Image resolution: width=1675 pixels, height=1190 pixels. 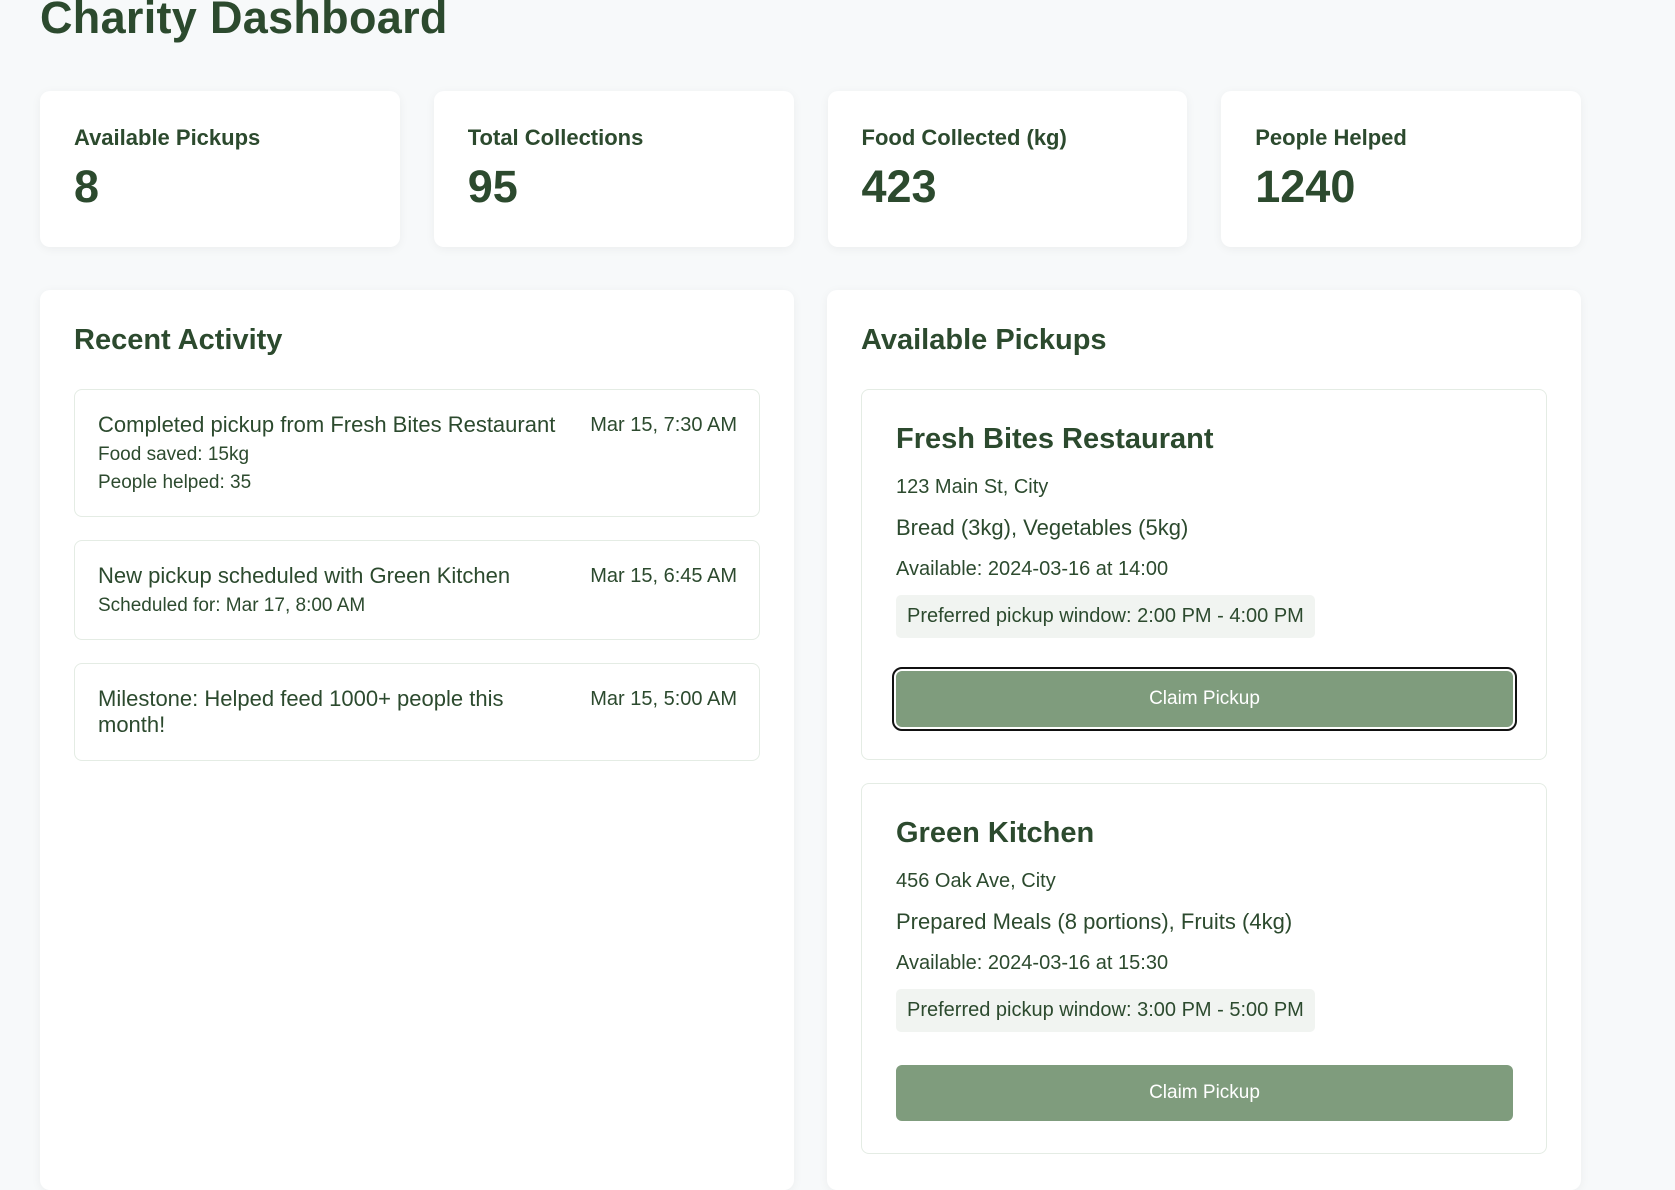 What do you see at coordinates (244, 21) in the screenshot?
I see `page-title: Charity Dashboard` at bounding box center [244, 21].